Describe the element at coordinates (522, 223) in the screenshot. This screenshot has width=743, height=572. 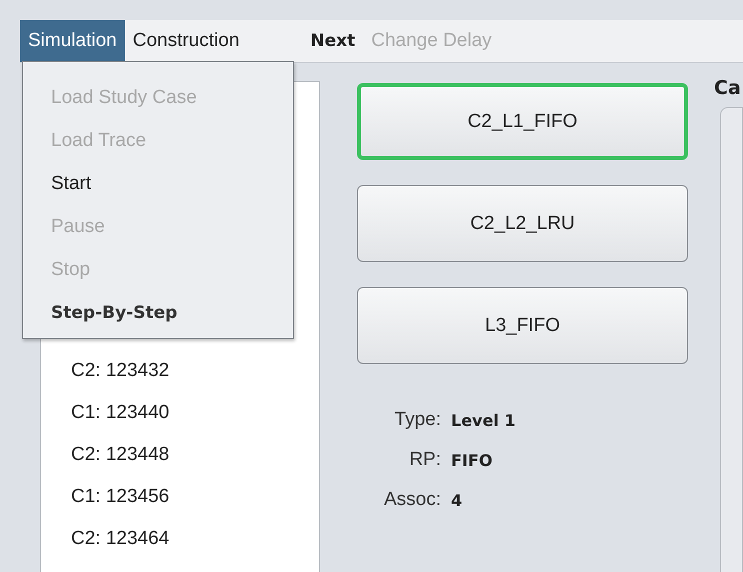
I see `cache-button: C2_L2_LRU` at that location.